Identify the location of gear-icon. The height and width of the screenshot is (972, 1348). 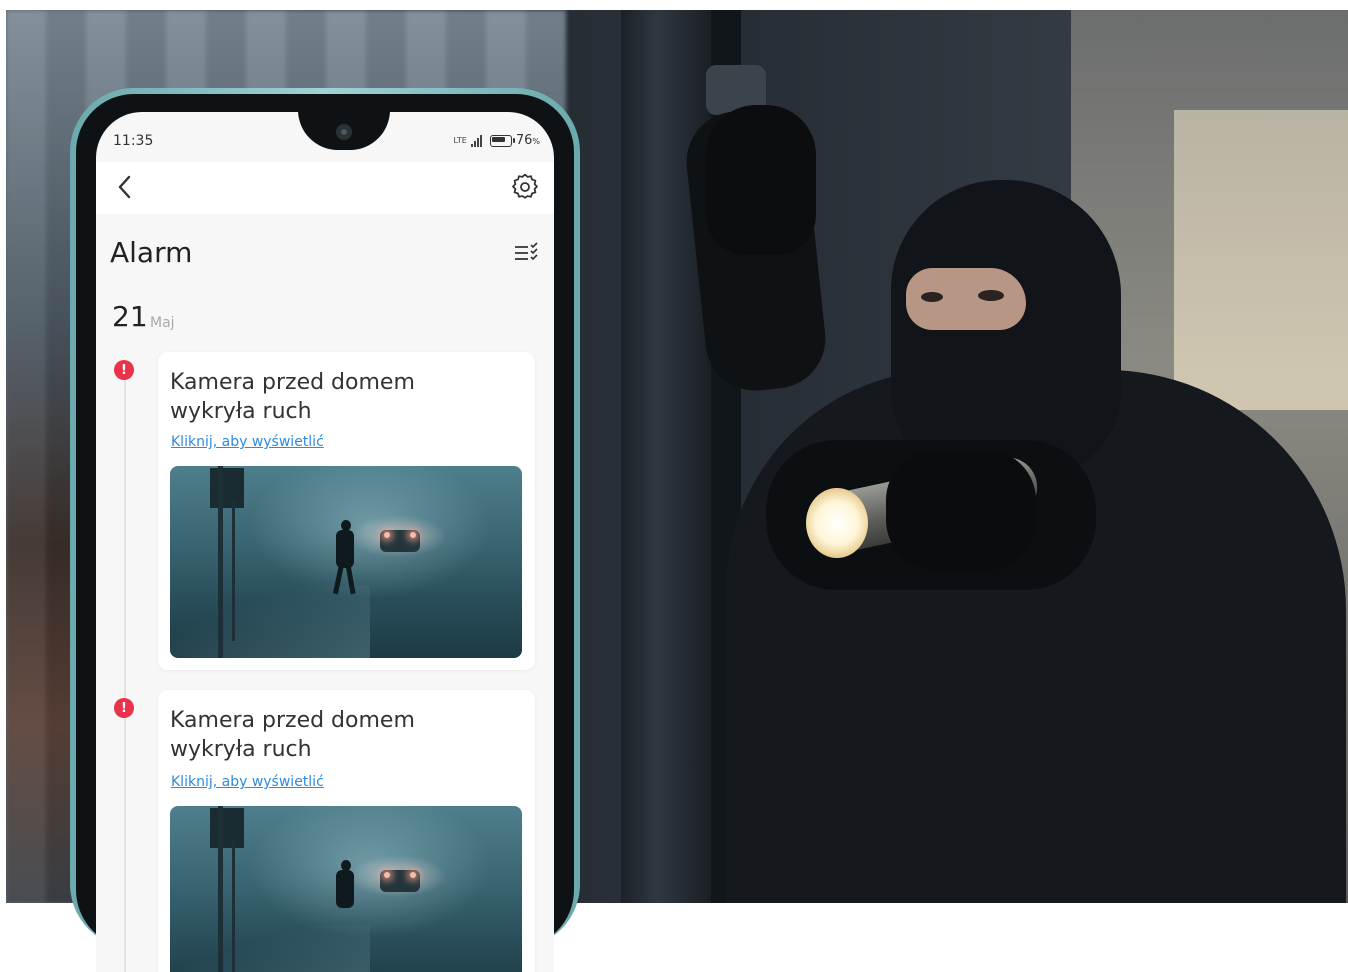
(525, 187).